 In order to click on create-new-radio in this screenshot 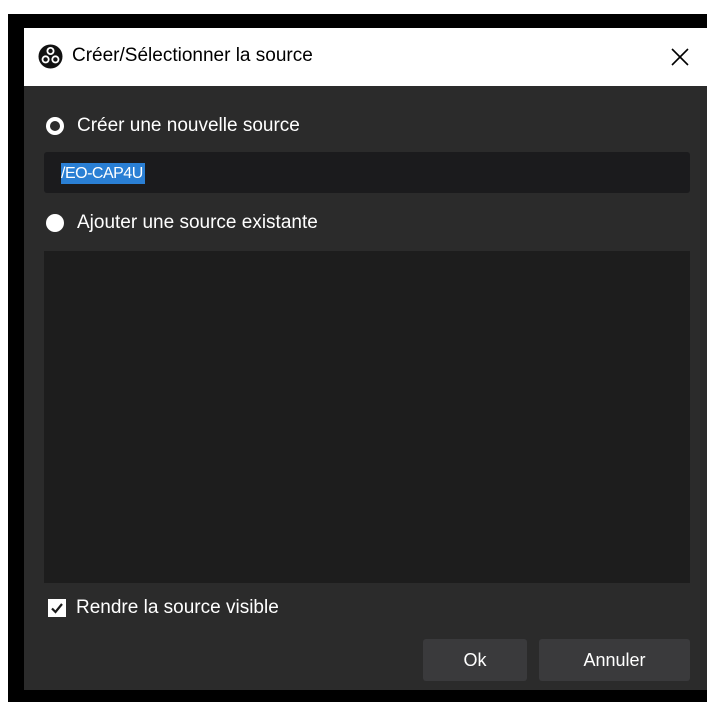, I will do `click(55, 126)`.